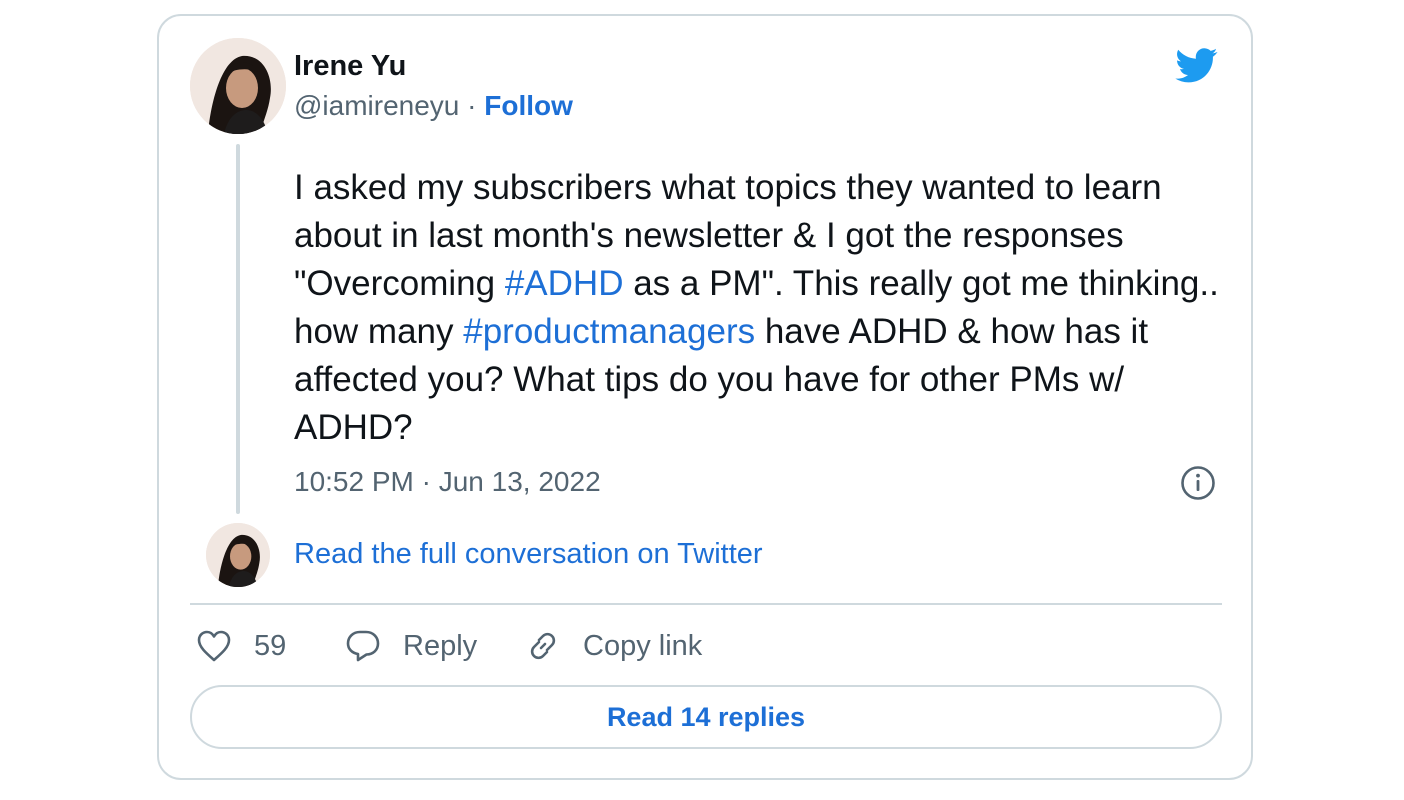 The width and height of the screenshot is (1404, 800). Describe the element at coordinates (1197, 65) in the screenshot. I see `twitter-bird-icon` at that location.